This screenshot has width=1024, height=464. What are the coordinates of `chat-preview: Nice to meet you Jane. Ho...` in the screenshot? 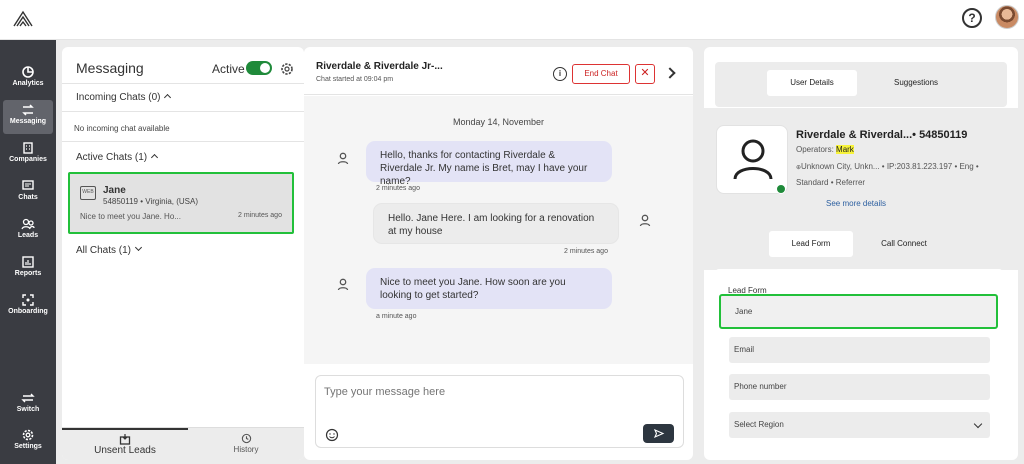 It's located at (130, 216).